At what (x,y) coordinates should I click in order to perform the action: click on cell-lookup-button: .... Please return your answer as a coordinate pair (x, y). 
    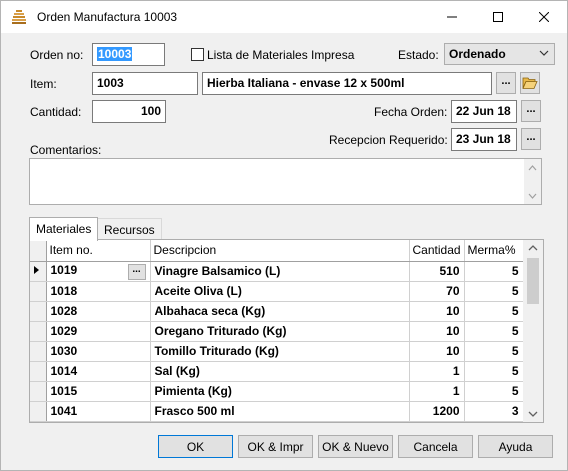
    Looking at the image, I should click on (136, 271).